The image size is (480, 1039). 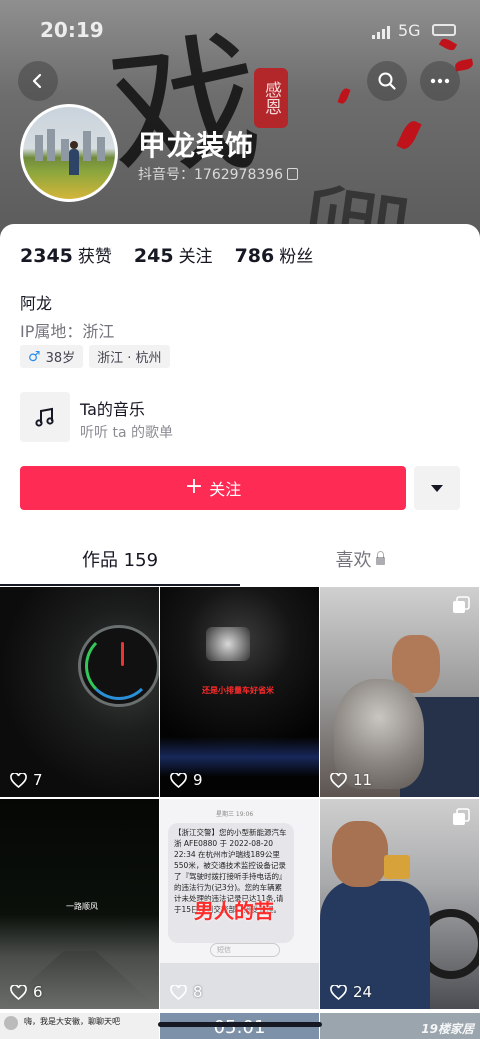 I want to click on chevron-left-icon, so click(x=37, y=81).